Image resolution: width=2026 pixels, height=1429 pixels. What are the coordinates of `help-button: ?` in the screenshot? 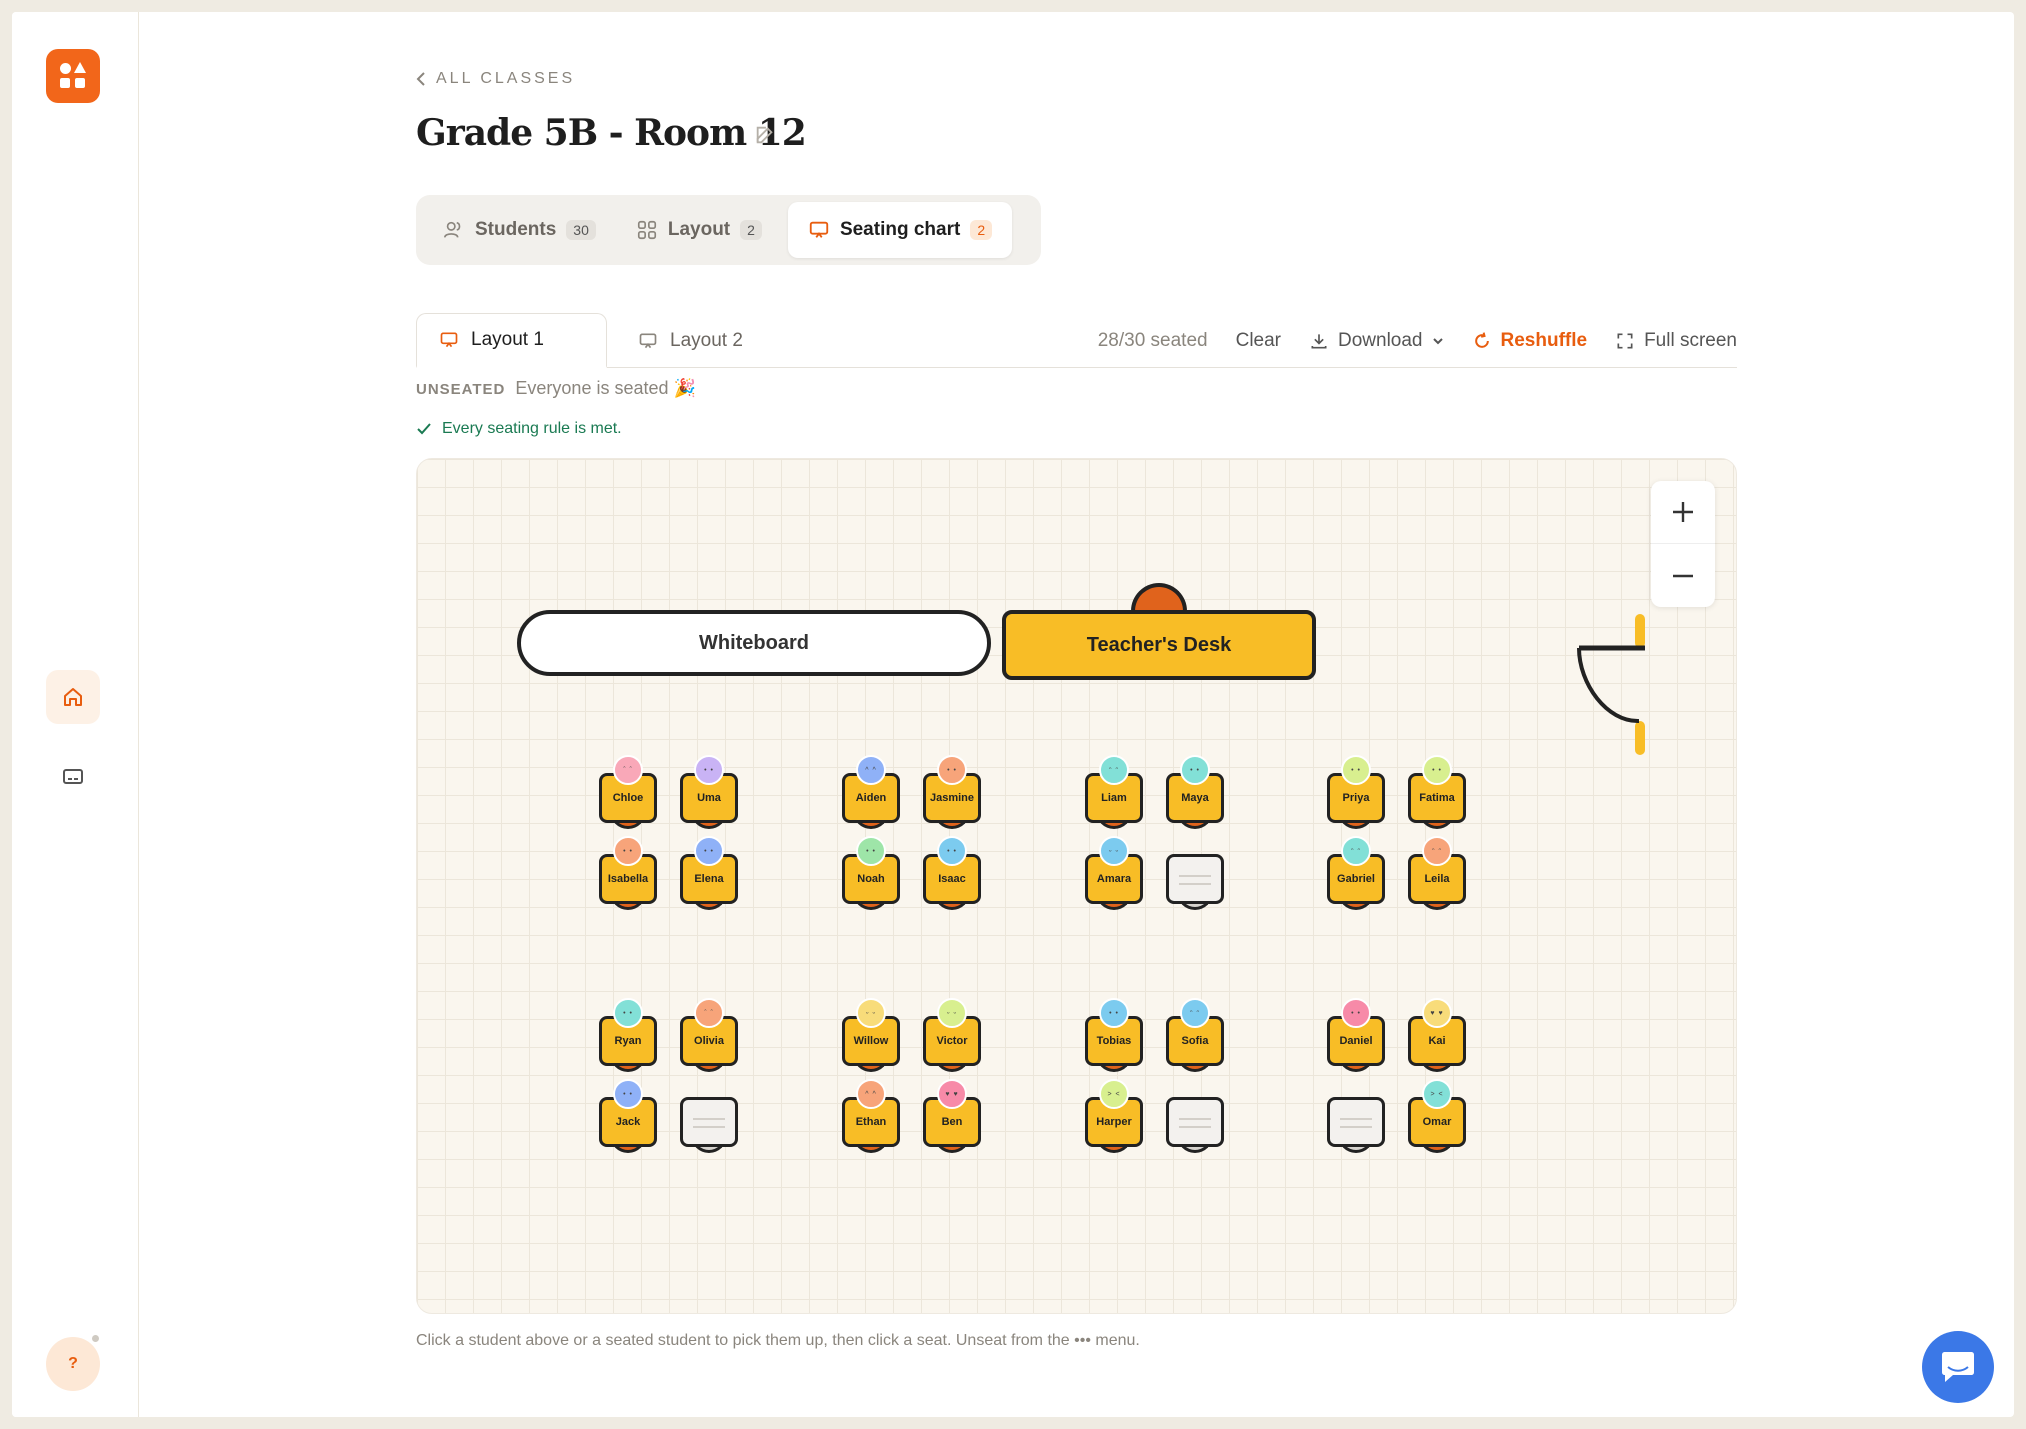 It's located at (73, 1364).